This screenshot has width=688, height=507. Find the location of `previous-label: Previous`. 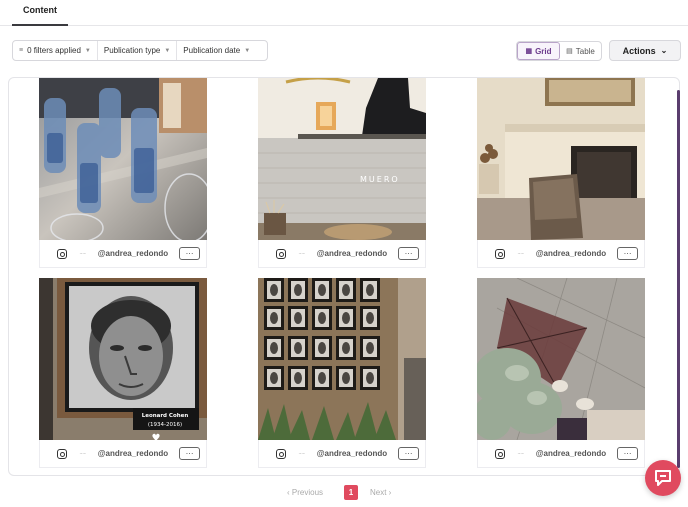

previous-label: Previous is located at coordinates (307, 492).